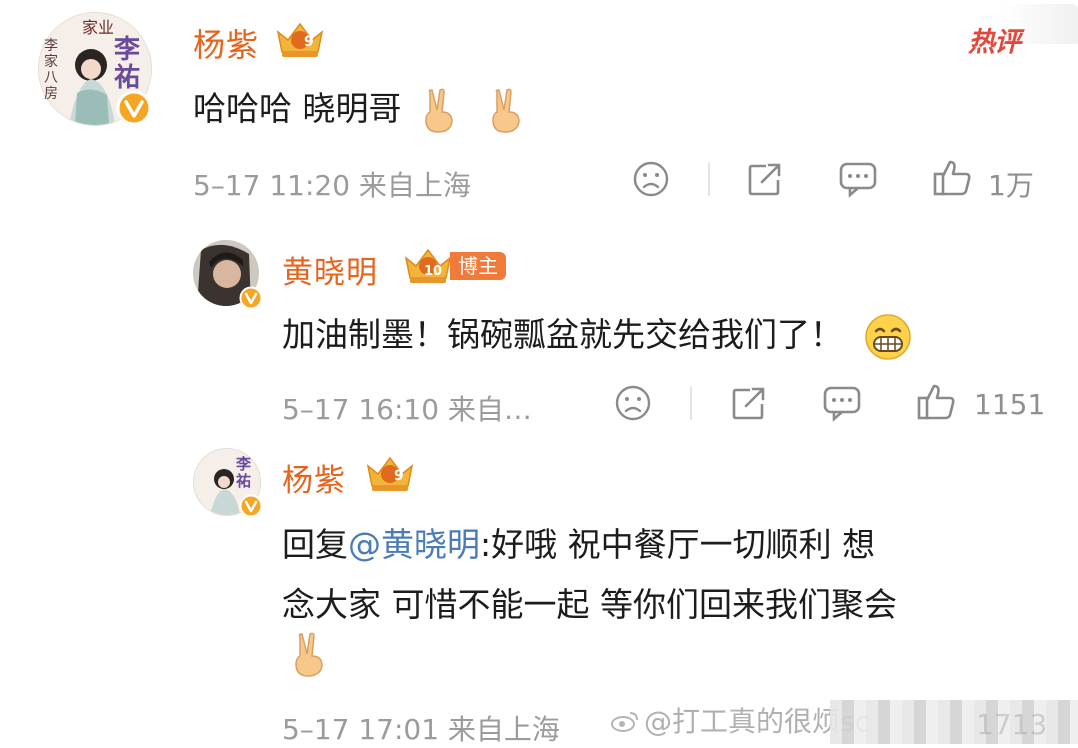 Image resolution: width=1078 pixels, height=748 pixels. I want to click on comment-meta: 5–17 17:01 来自上海, so click(421, 729).